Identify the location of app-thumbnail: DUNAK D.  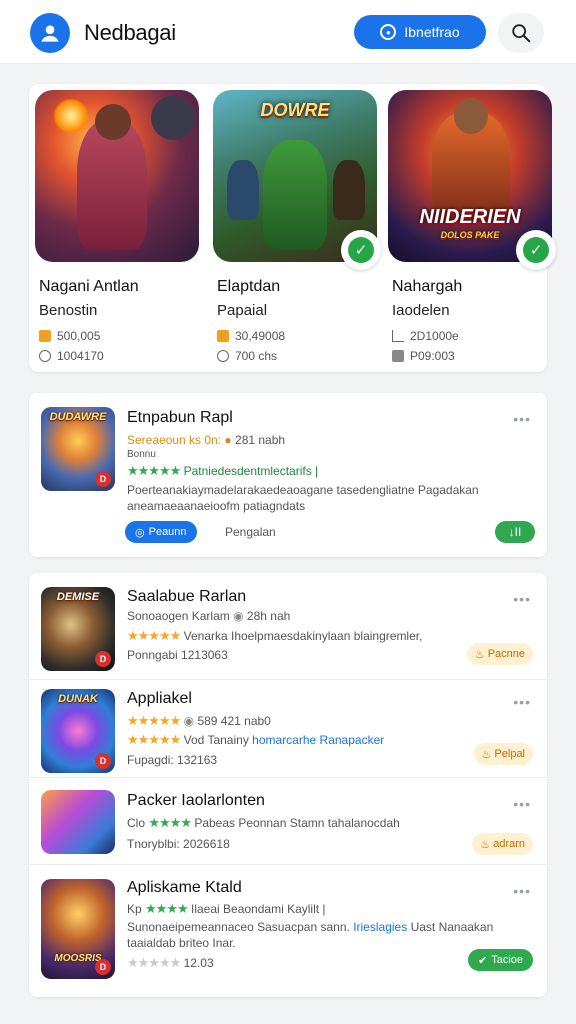
(78, 731).